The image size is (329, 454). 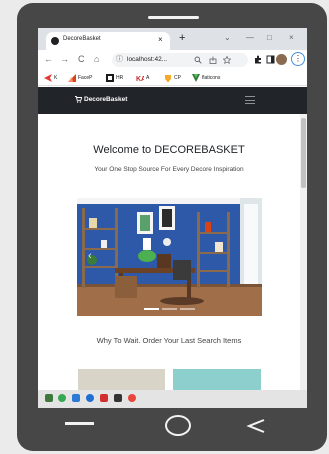 What do you see at coordinates (269, 38) in the screenshot?
I see `window-maximize-button: □` at bounding box center [269, 38].